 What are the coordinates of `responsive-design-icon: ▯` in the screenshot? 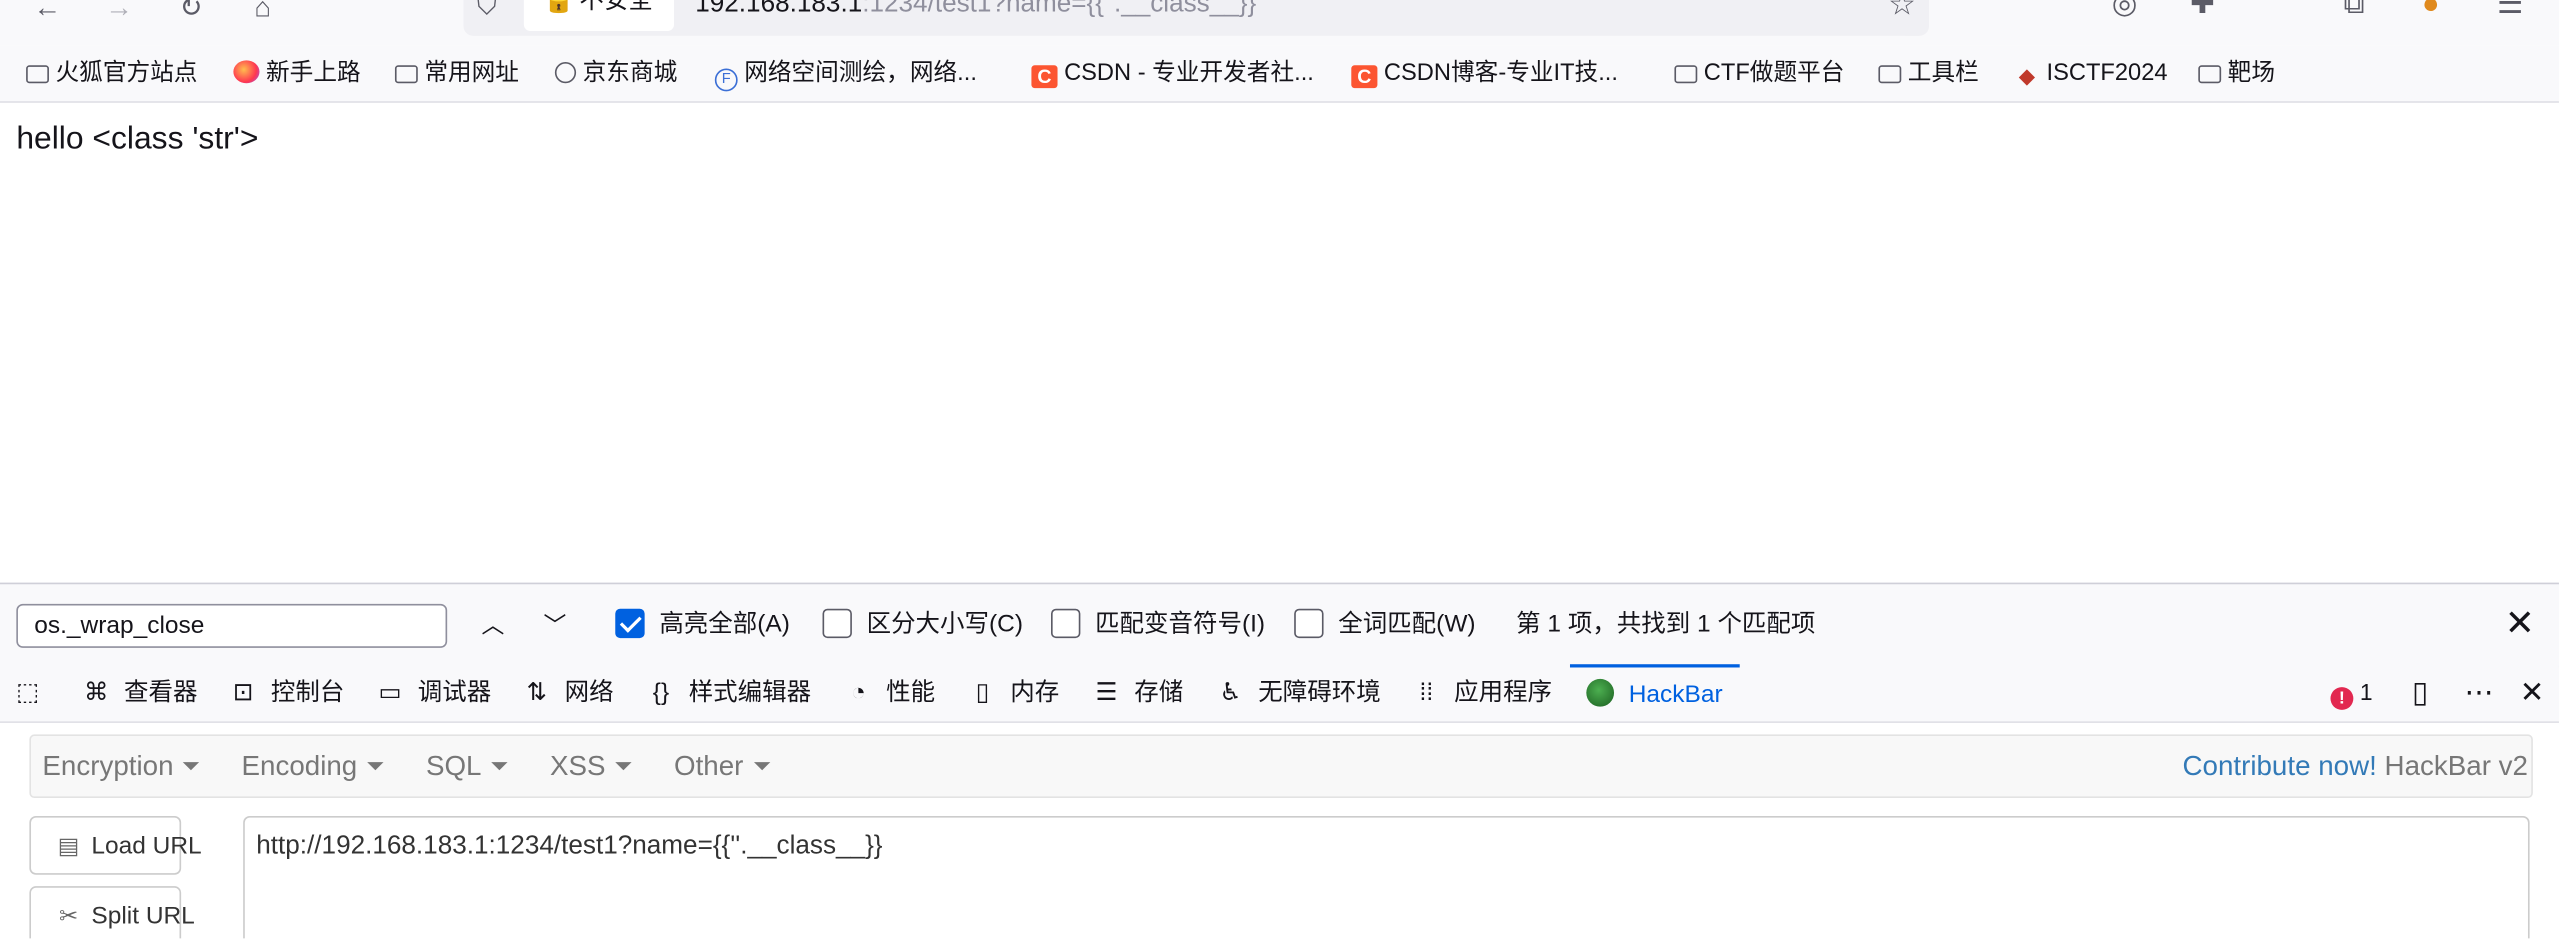 It's located at (2420, 693).